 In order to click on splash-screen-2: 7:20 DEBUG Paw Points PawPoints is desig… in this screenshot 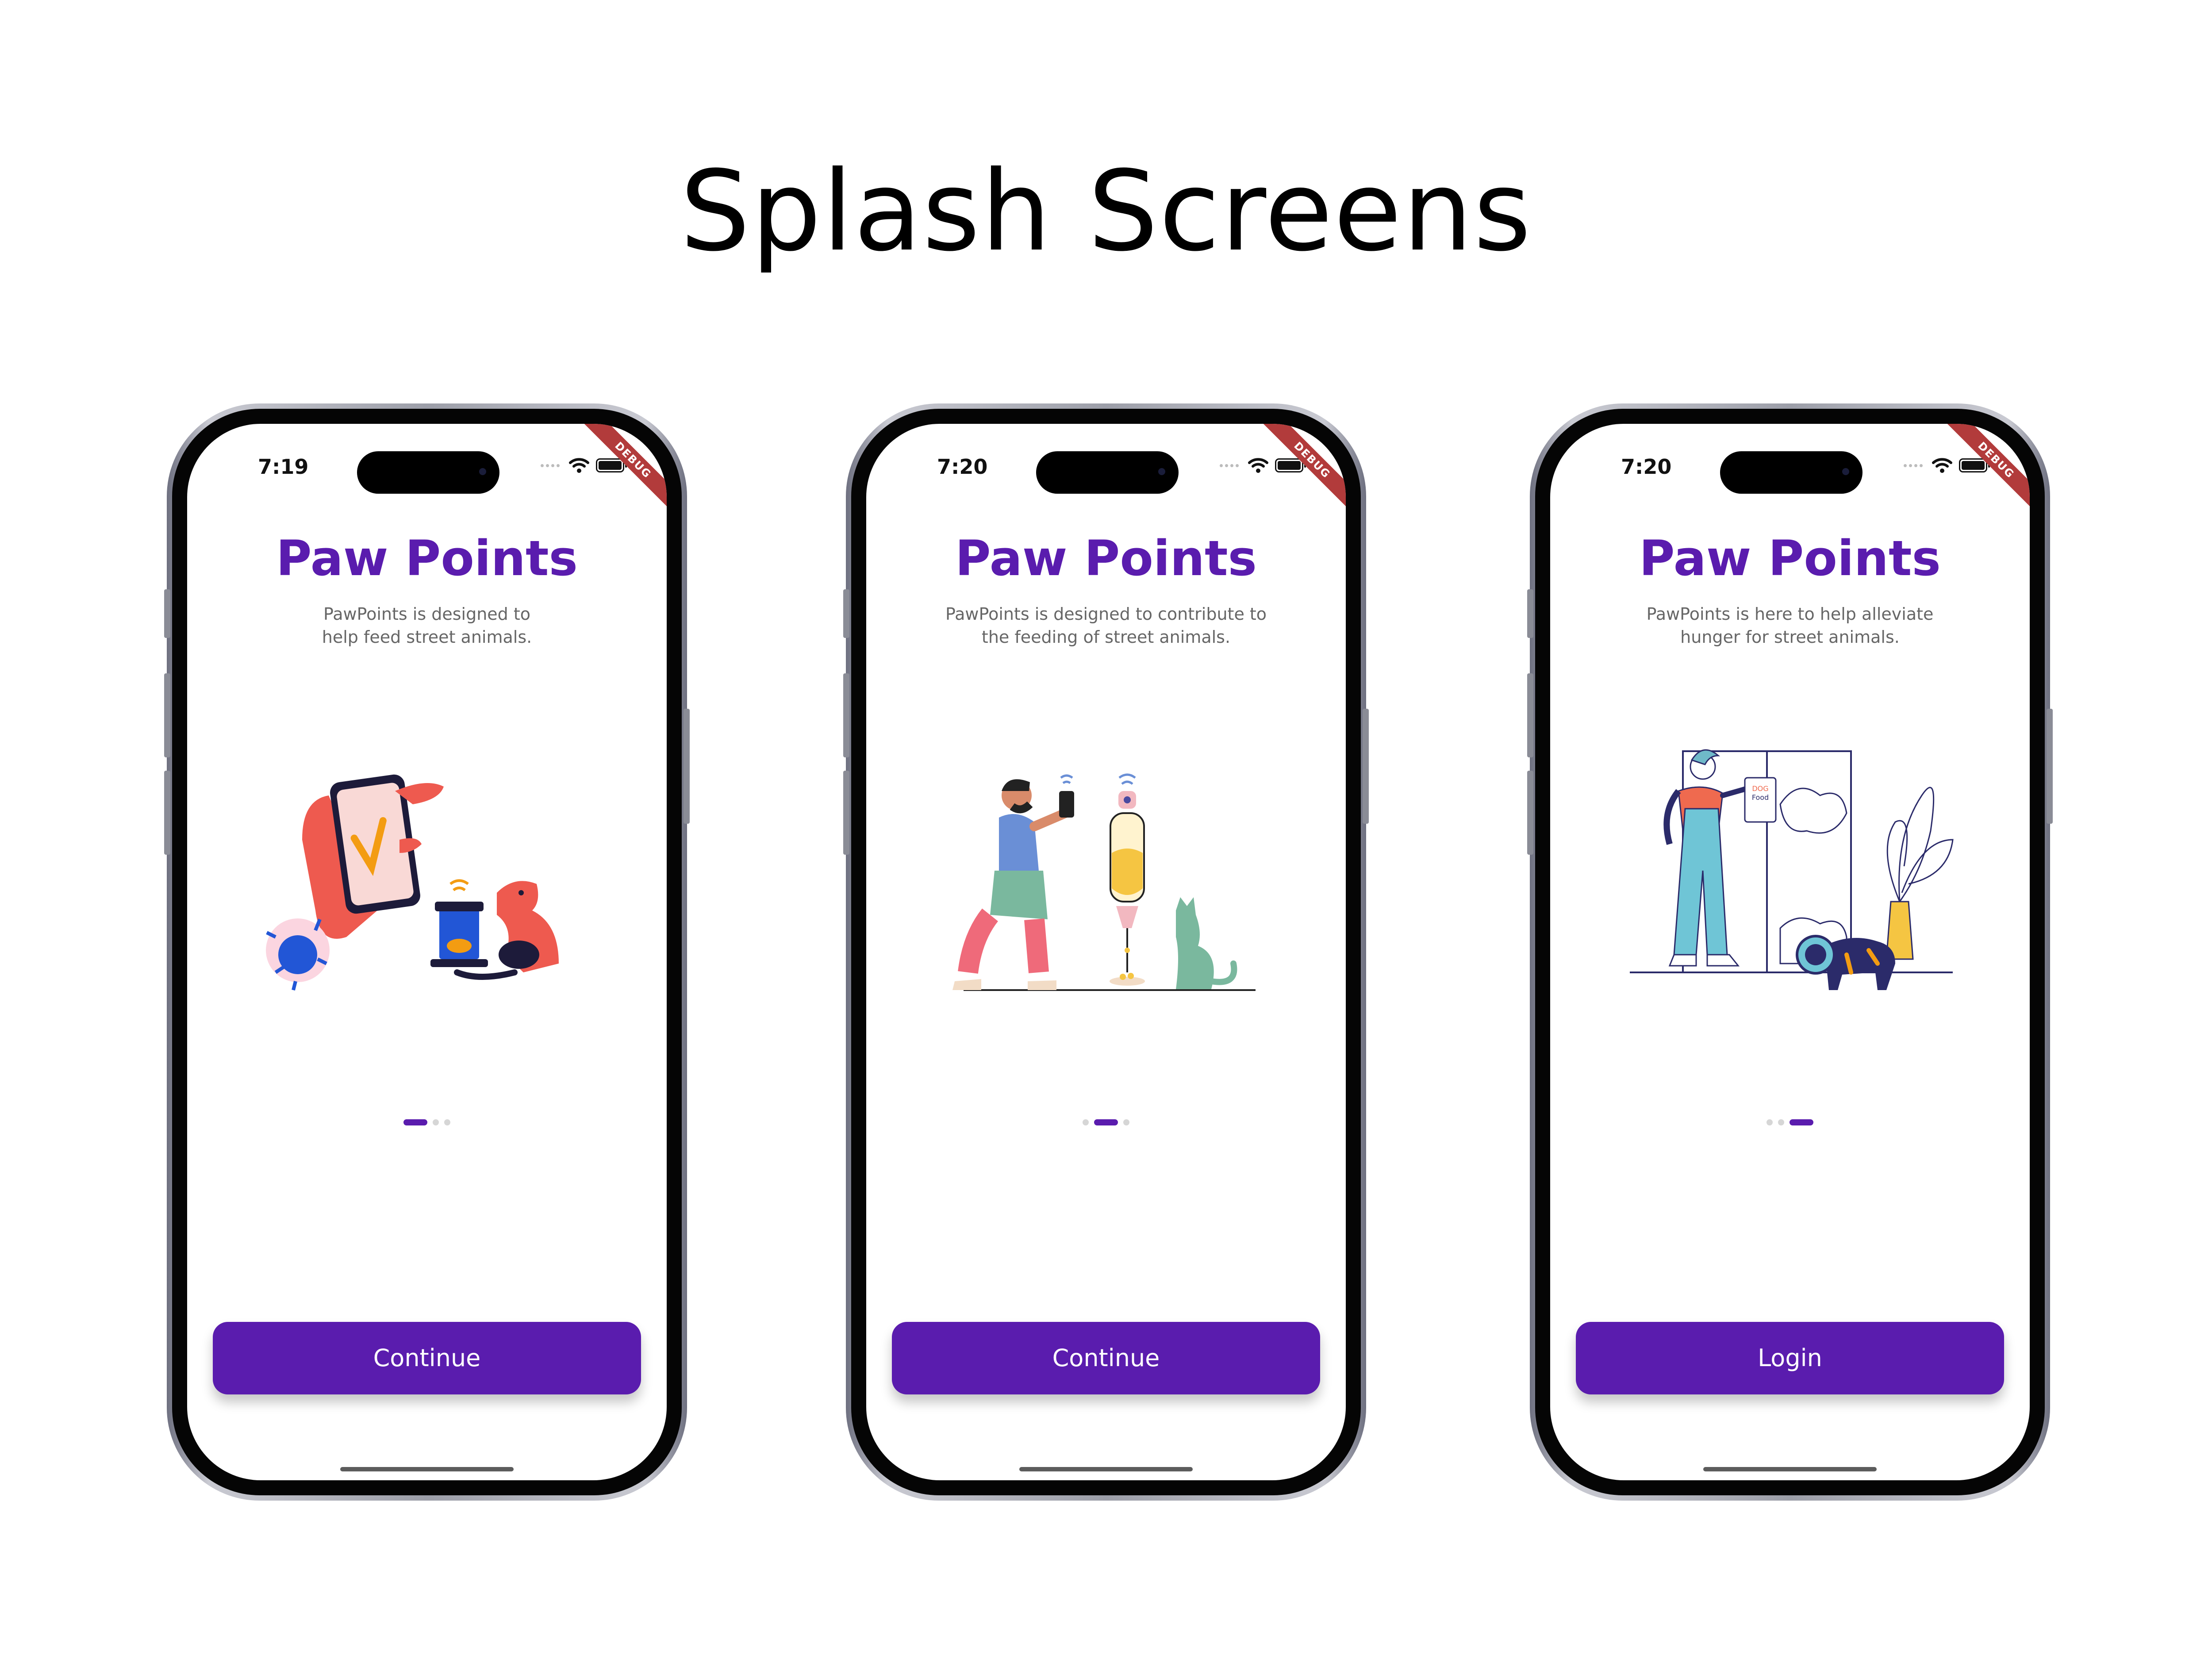, I will do `click(1106, 952)`.